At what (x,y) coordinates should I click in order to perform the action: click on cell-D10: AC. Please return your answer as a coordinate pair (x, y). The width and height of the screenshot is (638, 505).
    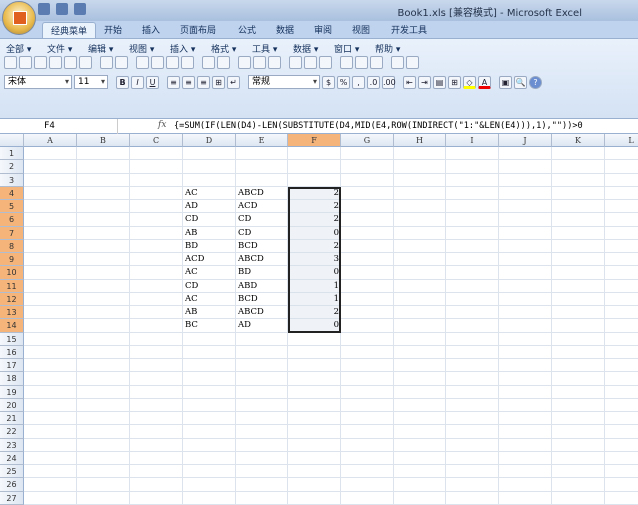
    Looking at the image, I should click on (209, 272).